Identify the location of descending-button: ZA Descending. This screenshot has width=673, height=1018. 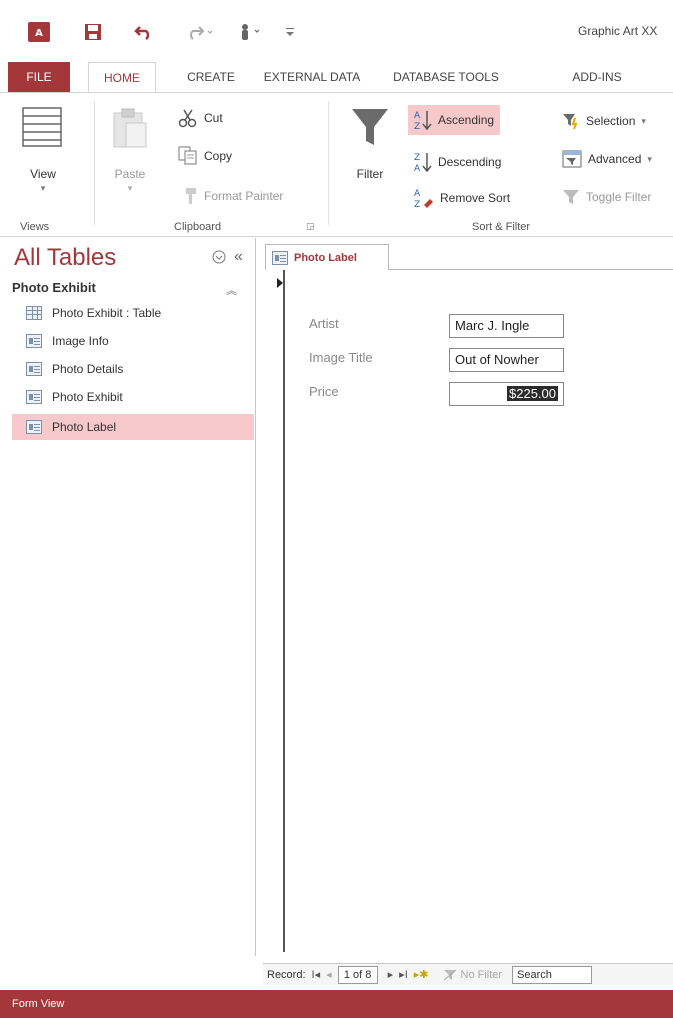
(457, 162).